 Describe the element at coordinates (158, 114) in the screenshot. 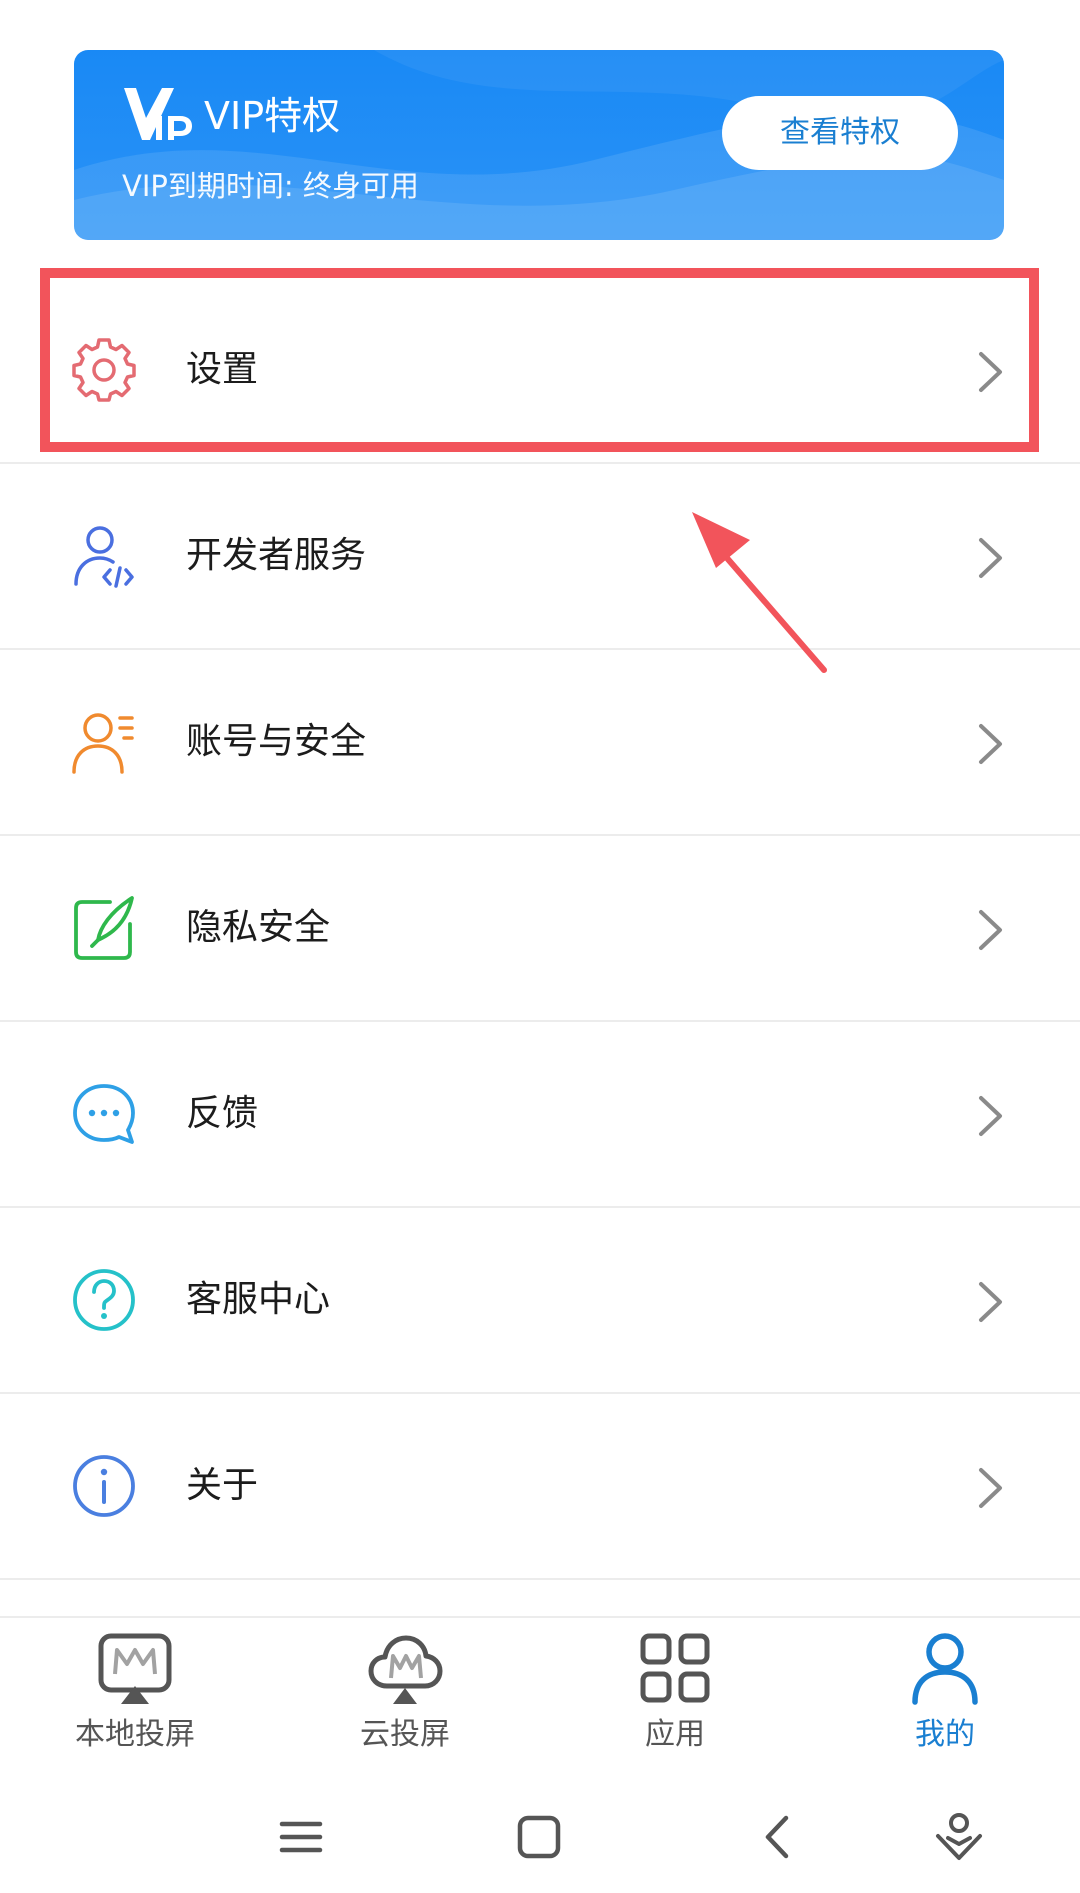

I see `vip-logo-icon` at that location.